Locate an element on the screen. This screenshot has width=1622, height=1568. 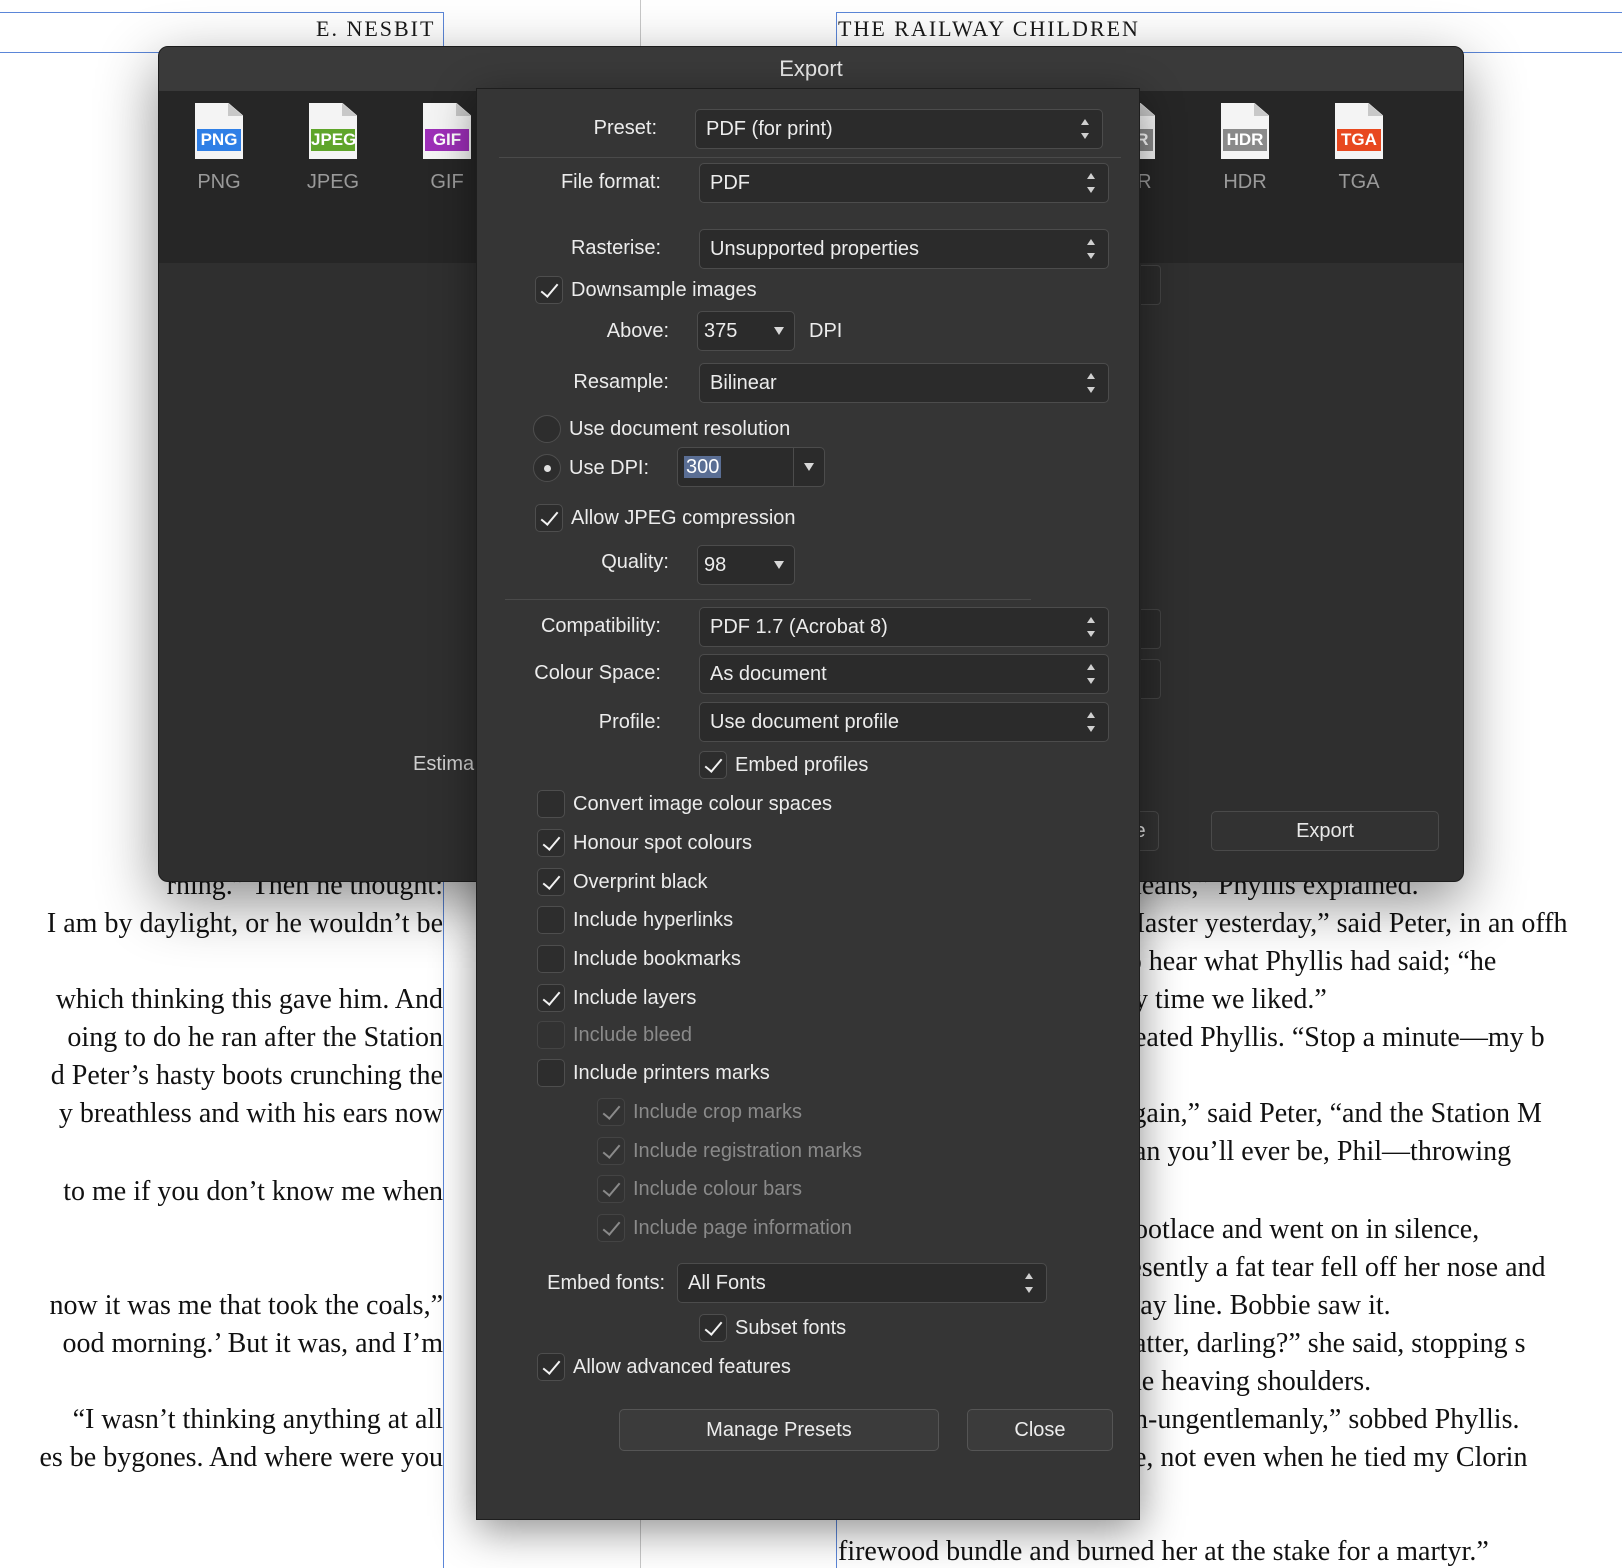
compatibility-select: PDF 1.7 (Acrobat 8) is located at coordinates (904, 627).